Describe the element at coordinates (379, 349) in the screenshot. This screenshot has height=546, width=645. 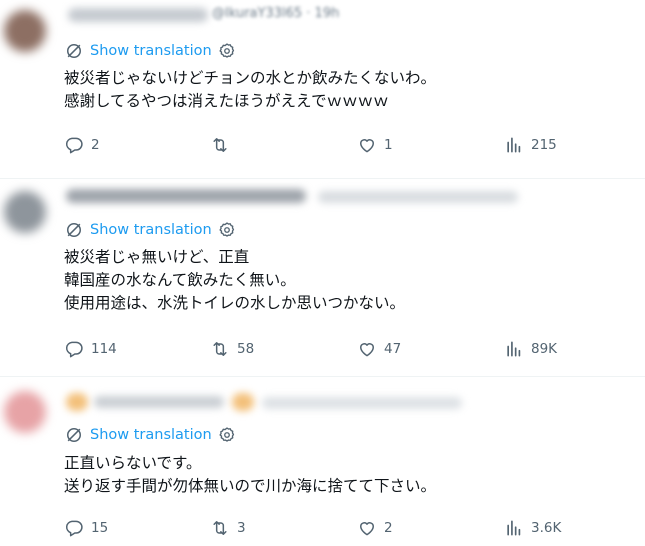
I see `like-button: 47` at that location.